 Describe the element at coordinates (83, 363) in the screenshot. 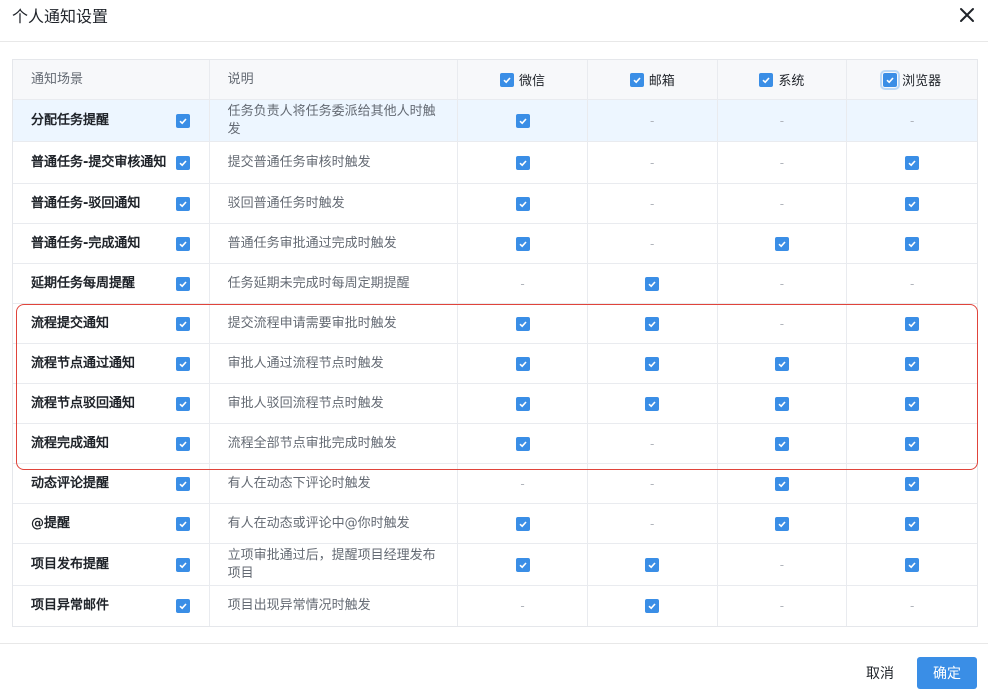

I see `scene-label: 流程节点通过通知` at that location.